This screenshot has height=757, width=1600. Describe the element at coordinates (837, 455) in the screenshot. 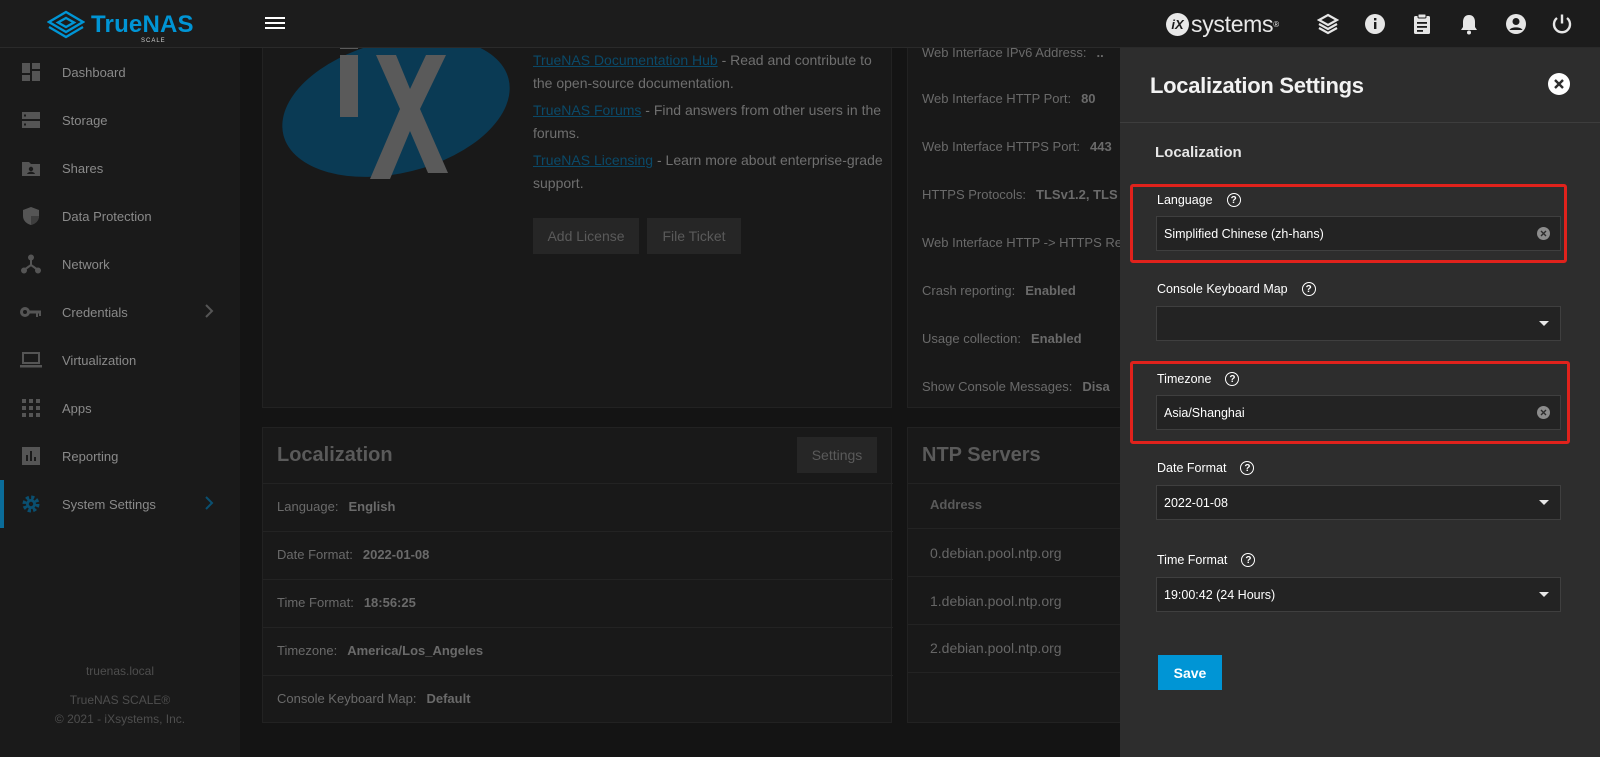

I see `localization-settings-button: Settings` at that location.